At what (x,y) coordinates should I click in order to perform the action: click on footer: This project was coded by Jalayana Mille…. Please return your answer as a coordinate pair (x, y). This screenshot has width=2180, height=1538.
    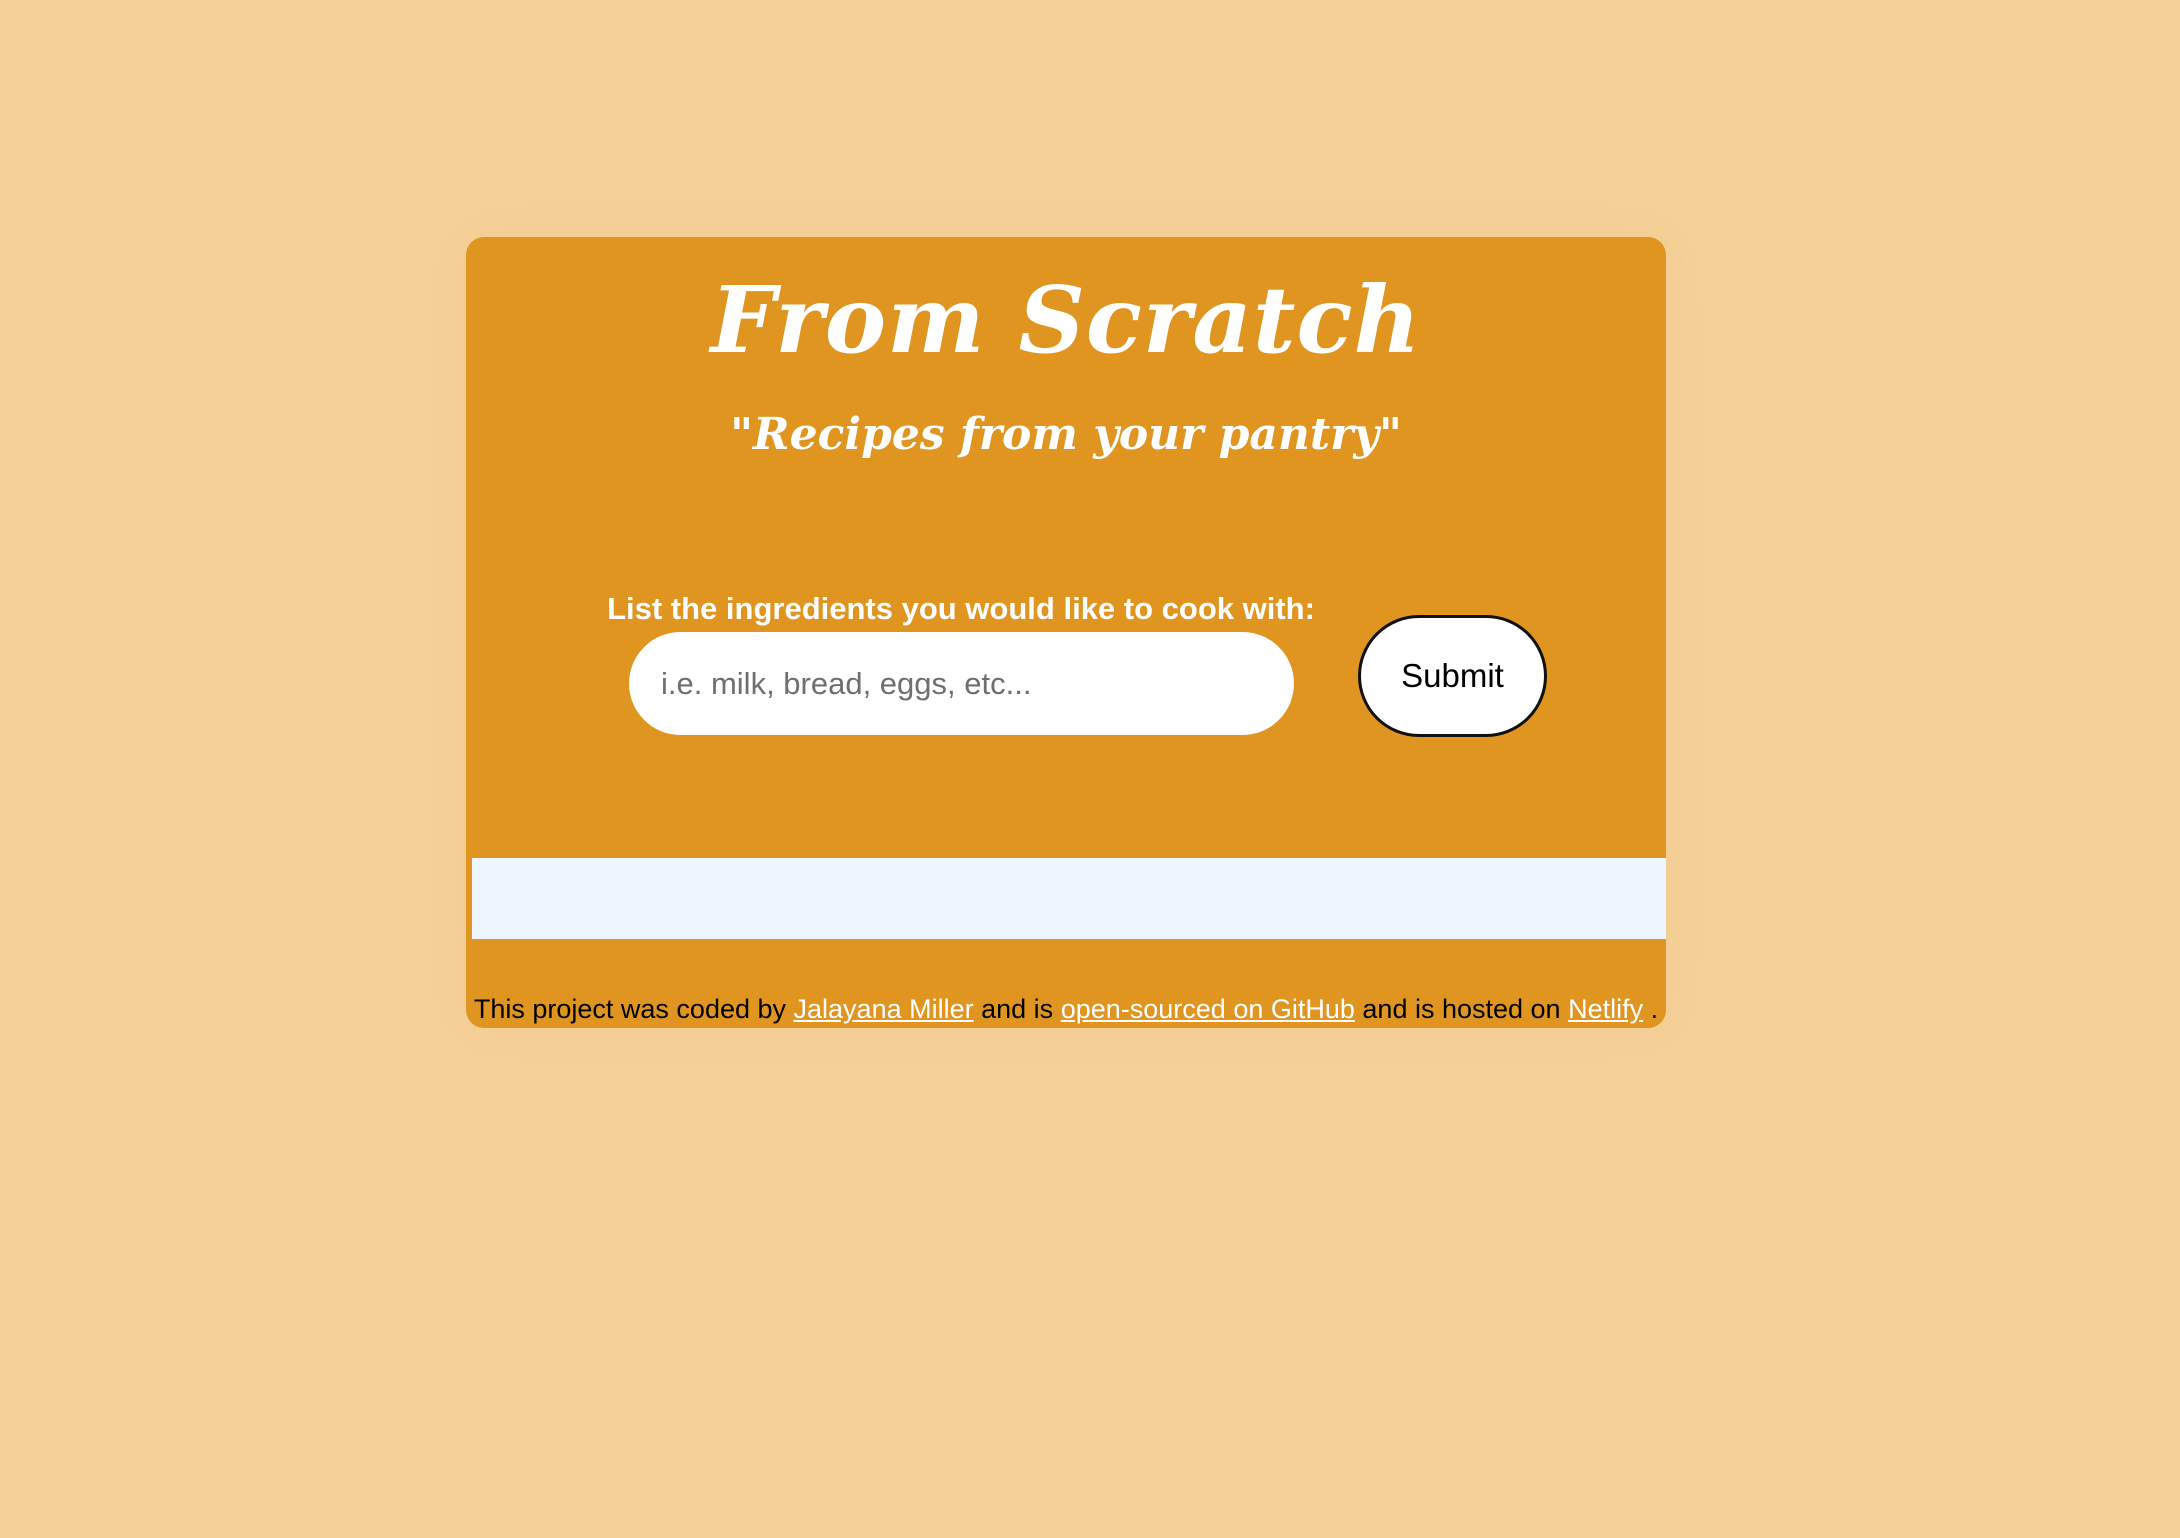
    Looking at the image, I should click on (1066, 1009).